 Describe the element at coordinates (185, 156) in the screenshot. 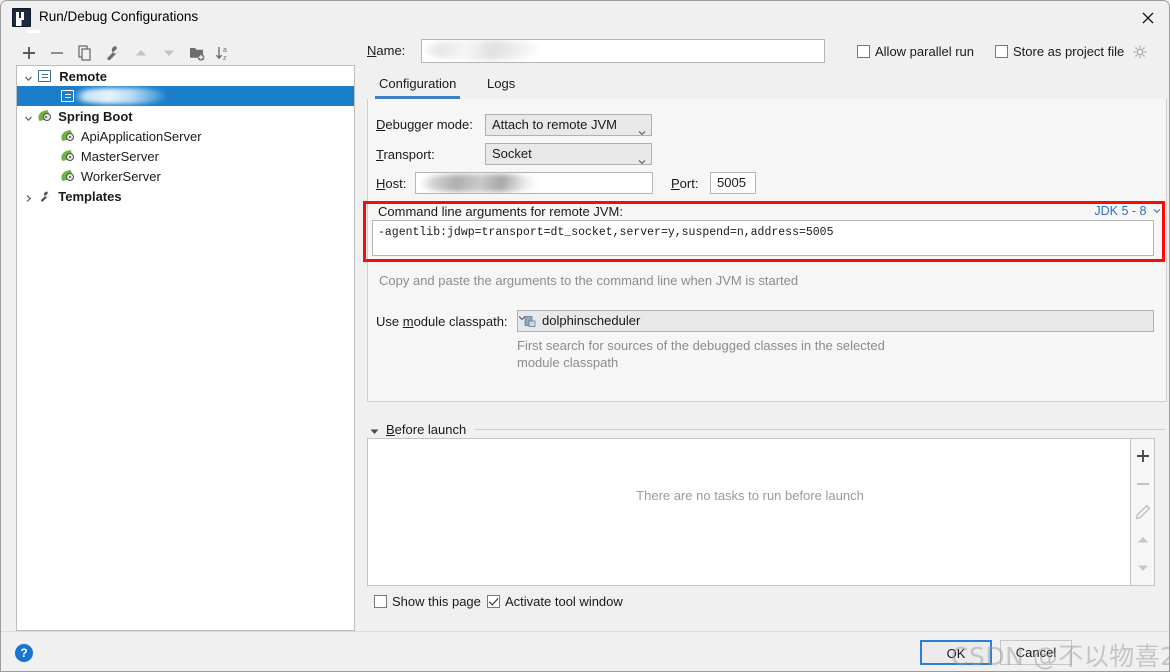

I see `tree-node-master-server: MasterServer` at that location.